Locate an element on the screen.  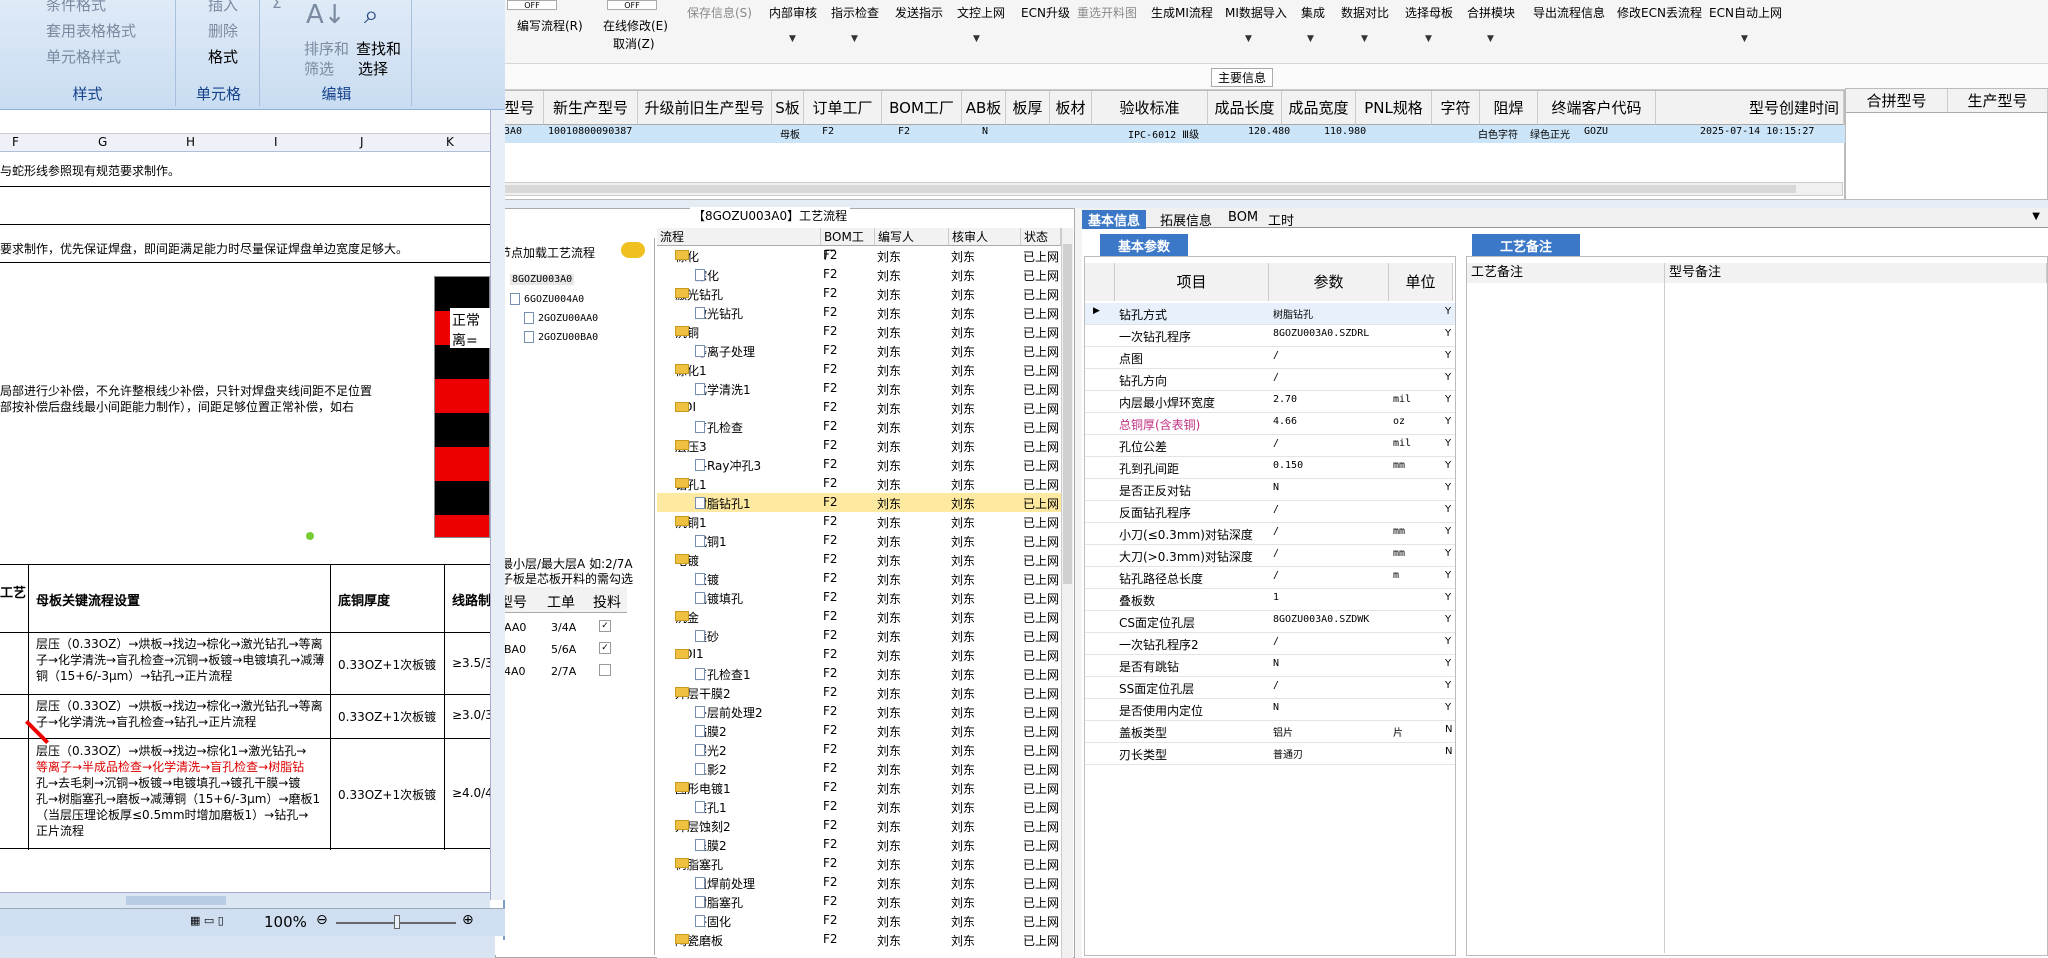
col-header-f: F is located at coordinates (15, 142).